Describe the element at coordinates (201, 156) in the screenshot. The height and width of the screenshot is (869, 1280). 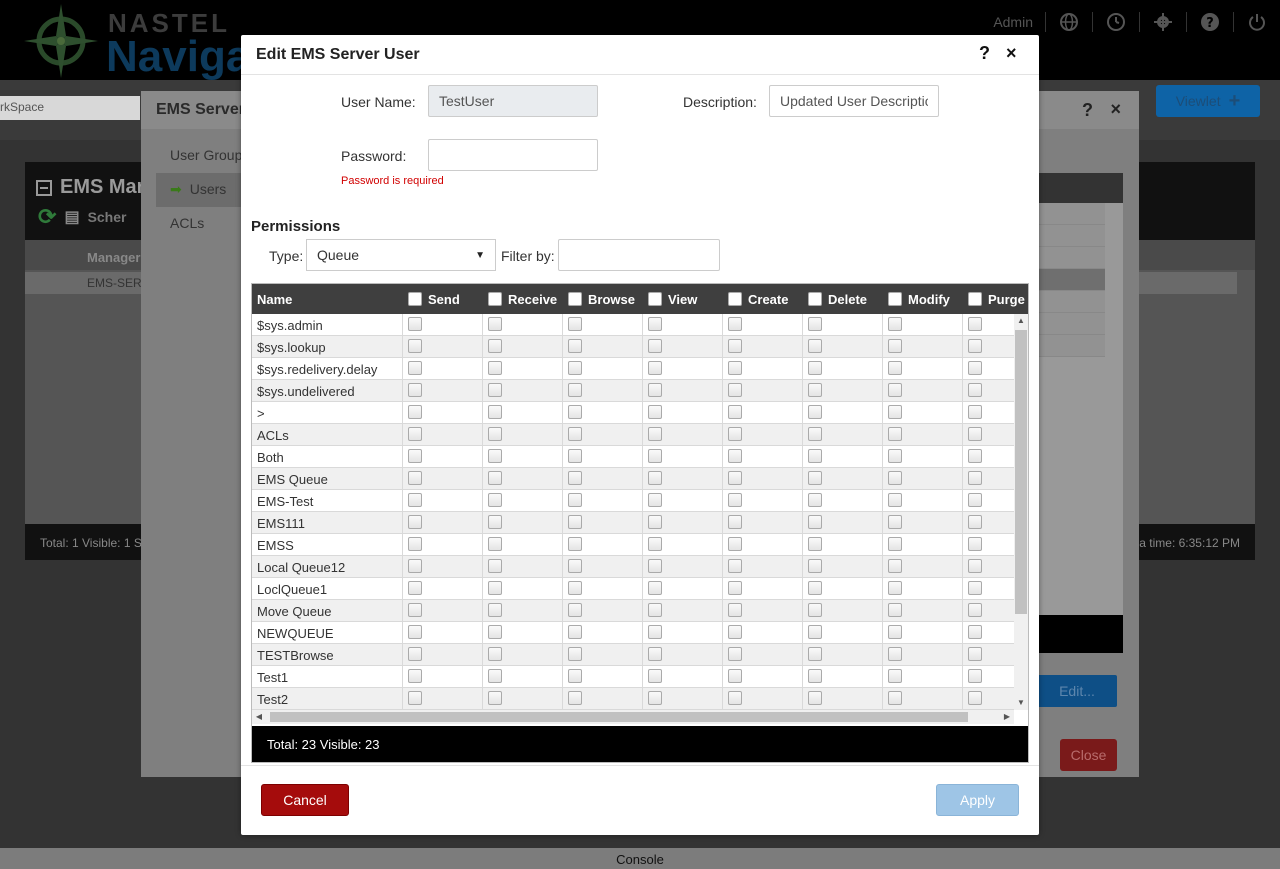
I see `nav-item-user-groups: User Group` at that location.